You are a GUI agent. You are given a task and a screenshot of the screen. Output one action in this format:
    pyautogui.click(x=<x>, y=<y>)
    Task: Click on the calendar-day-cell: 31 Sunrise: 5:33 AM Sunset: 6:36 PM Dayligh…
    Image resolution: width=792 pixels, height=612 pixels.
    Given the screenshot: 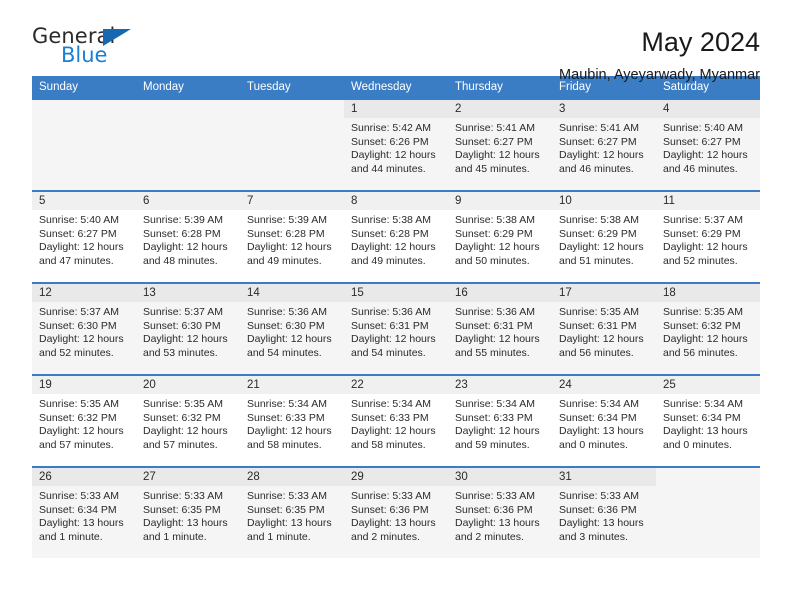 What is the action you would take?
    pyautogui.click(x=604, y=512)
    